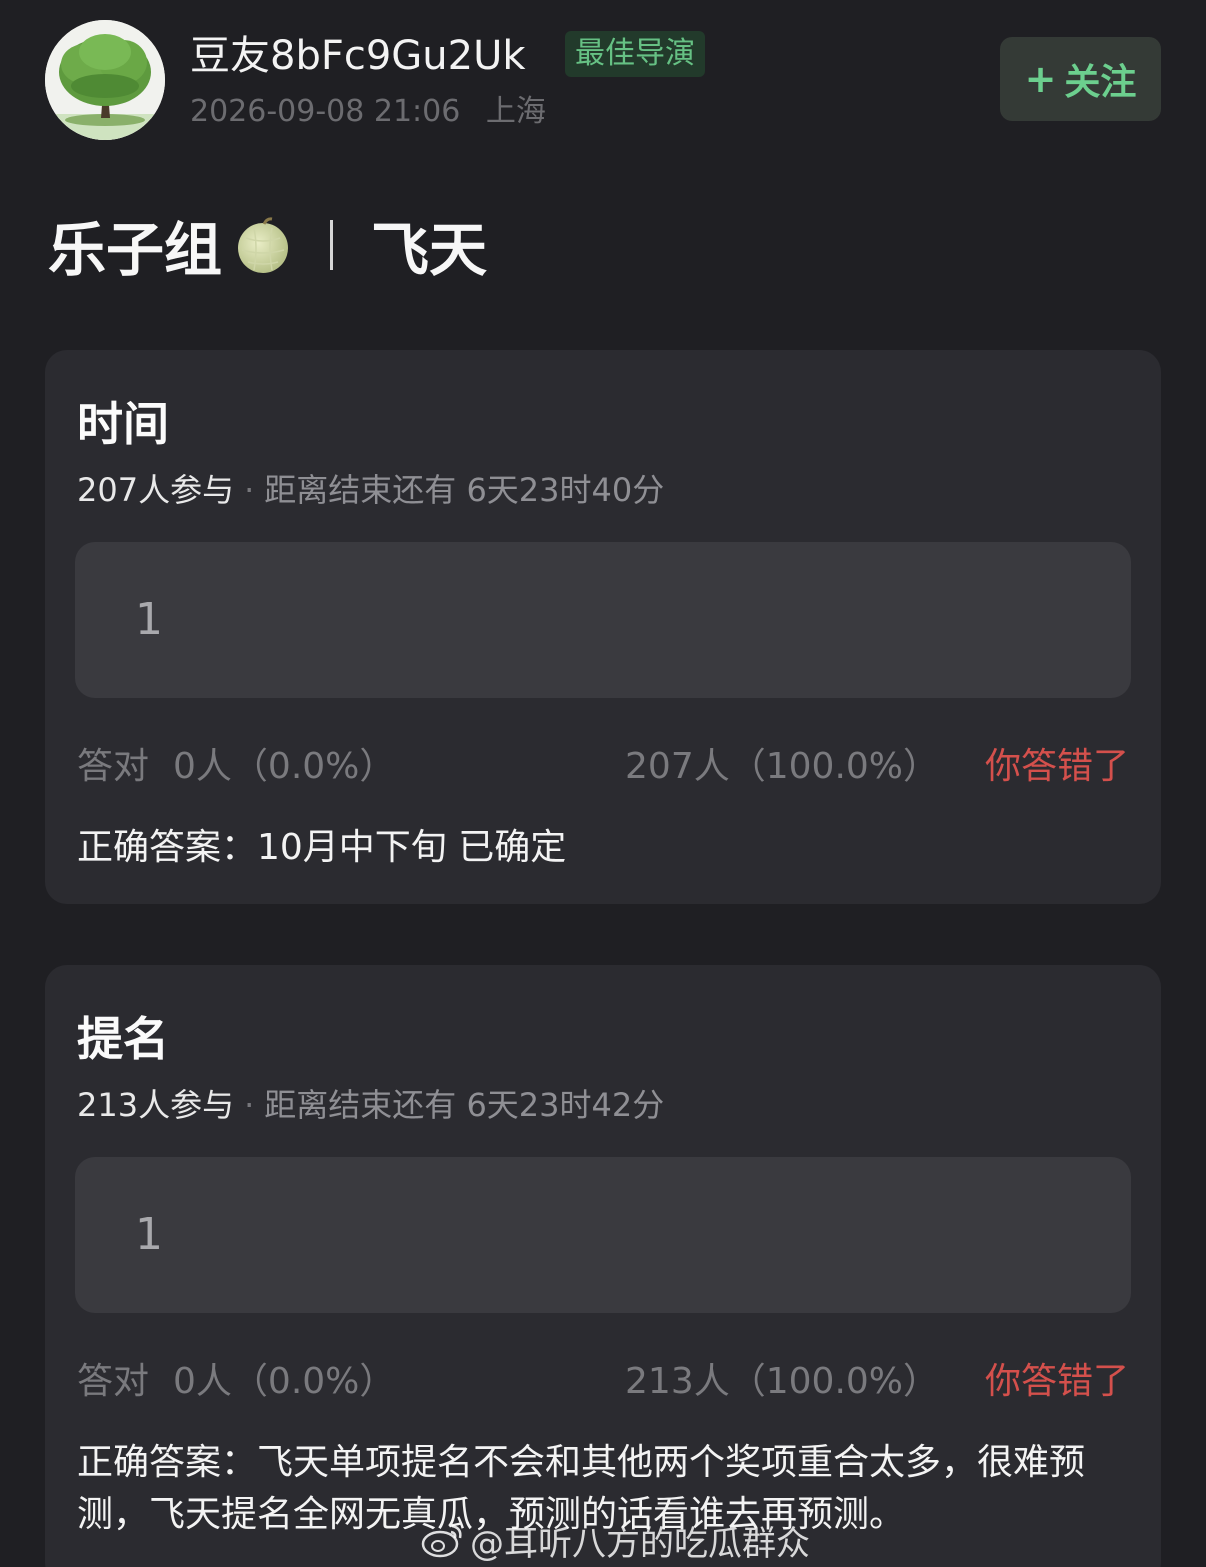 Image resolution: width=1206 pixels, height=1567 pixels. I want to click on result-stats: 答对 0人（0.0%） 213人（100.0%） 你答错了, so click(603, 1382).